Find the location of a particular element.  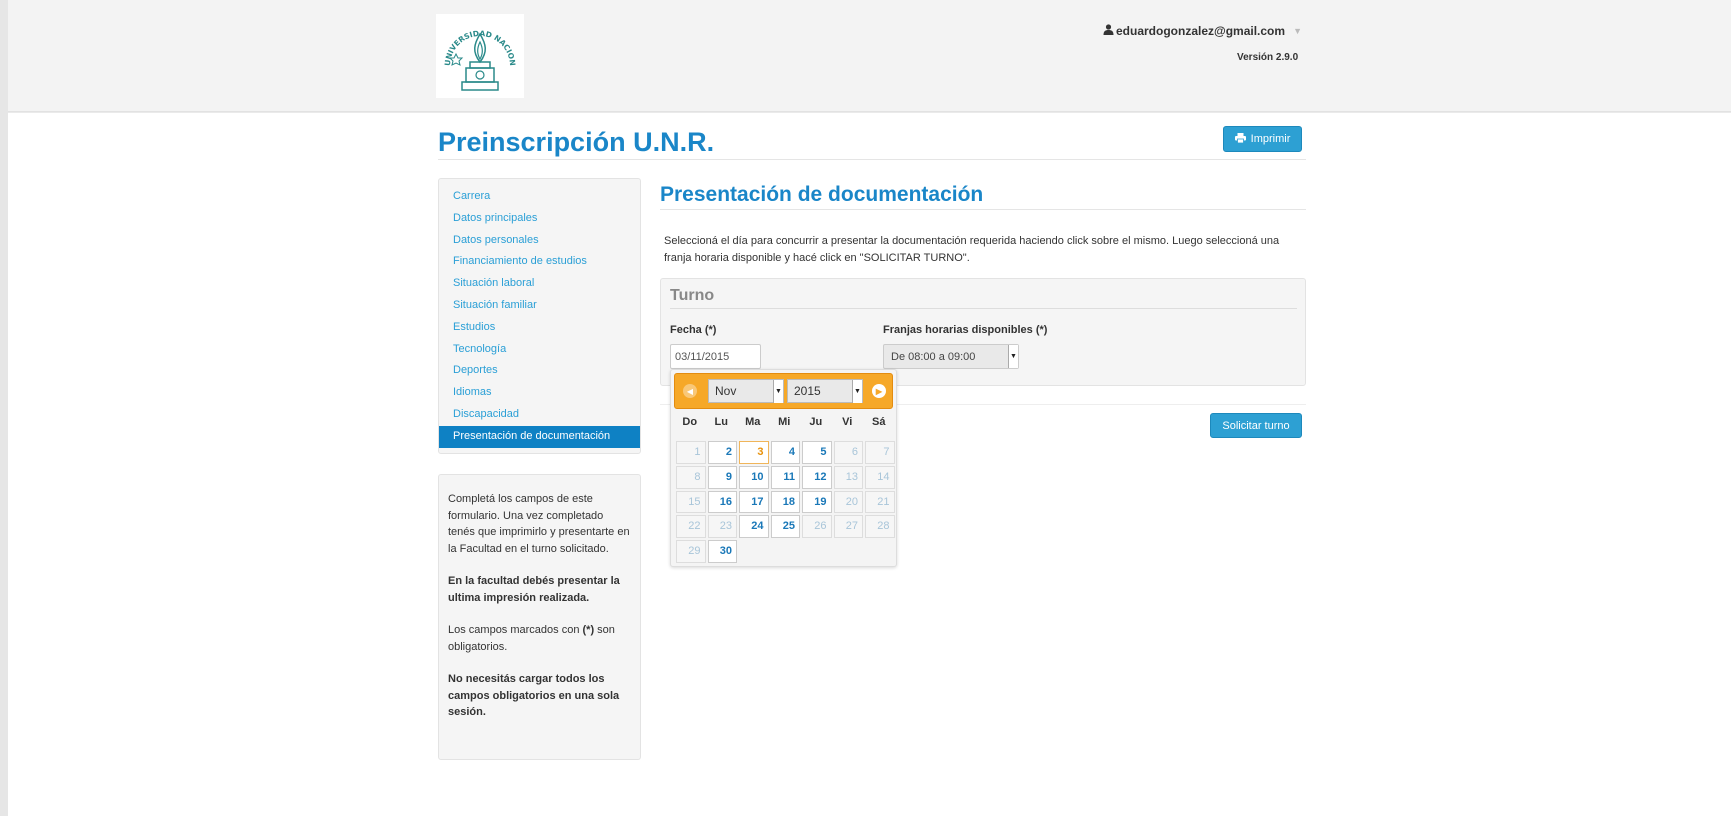

calendar-day: 17 is located at coordinates (754, 502).